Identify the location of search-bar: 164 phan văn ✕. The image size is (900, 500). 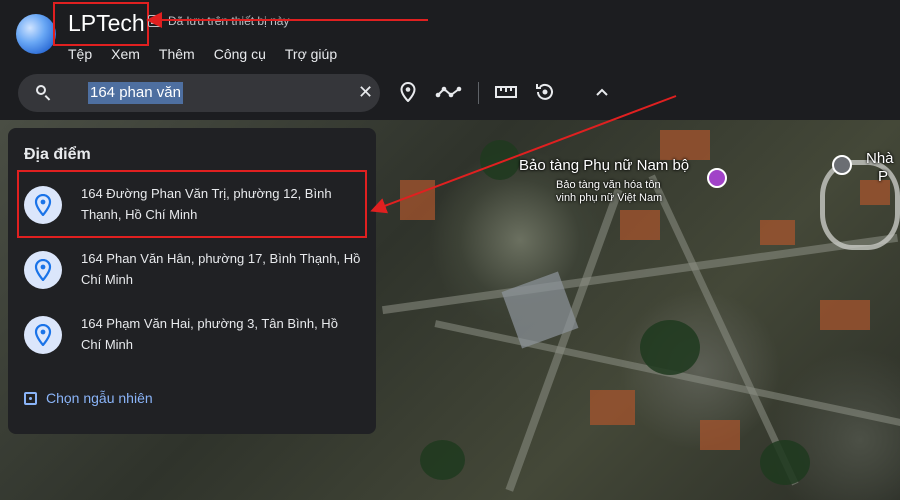
(199, 93).